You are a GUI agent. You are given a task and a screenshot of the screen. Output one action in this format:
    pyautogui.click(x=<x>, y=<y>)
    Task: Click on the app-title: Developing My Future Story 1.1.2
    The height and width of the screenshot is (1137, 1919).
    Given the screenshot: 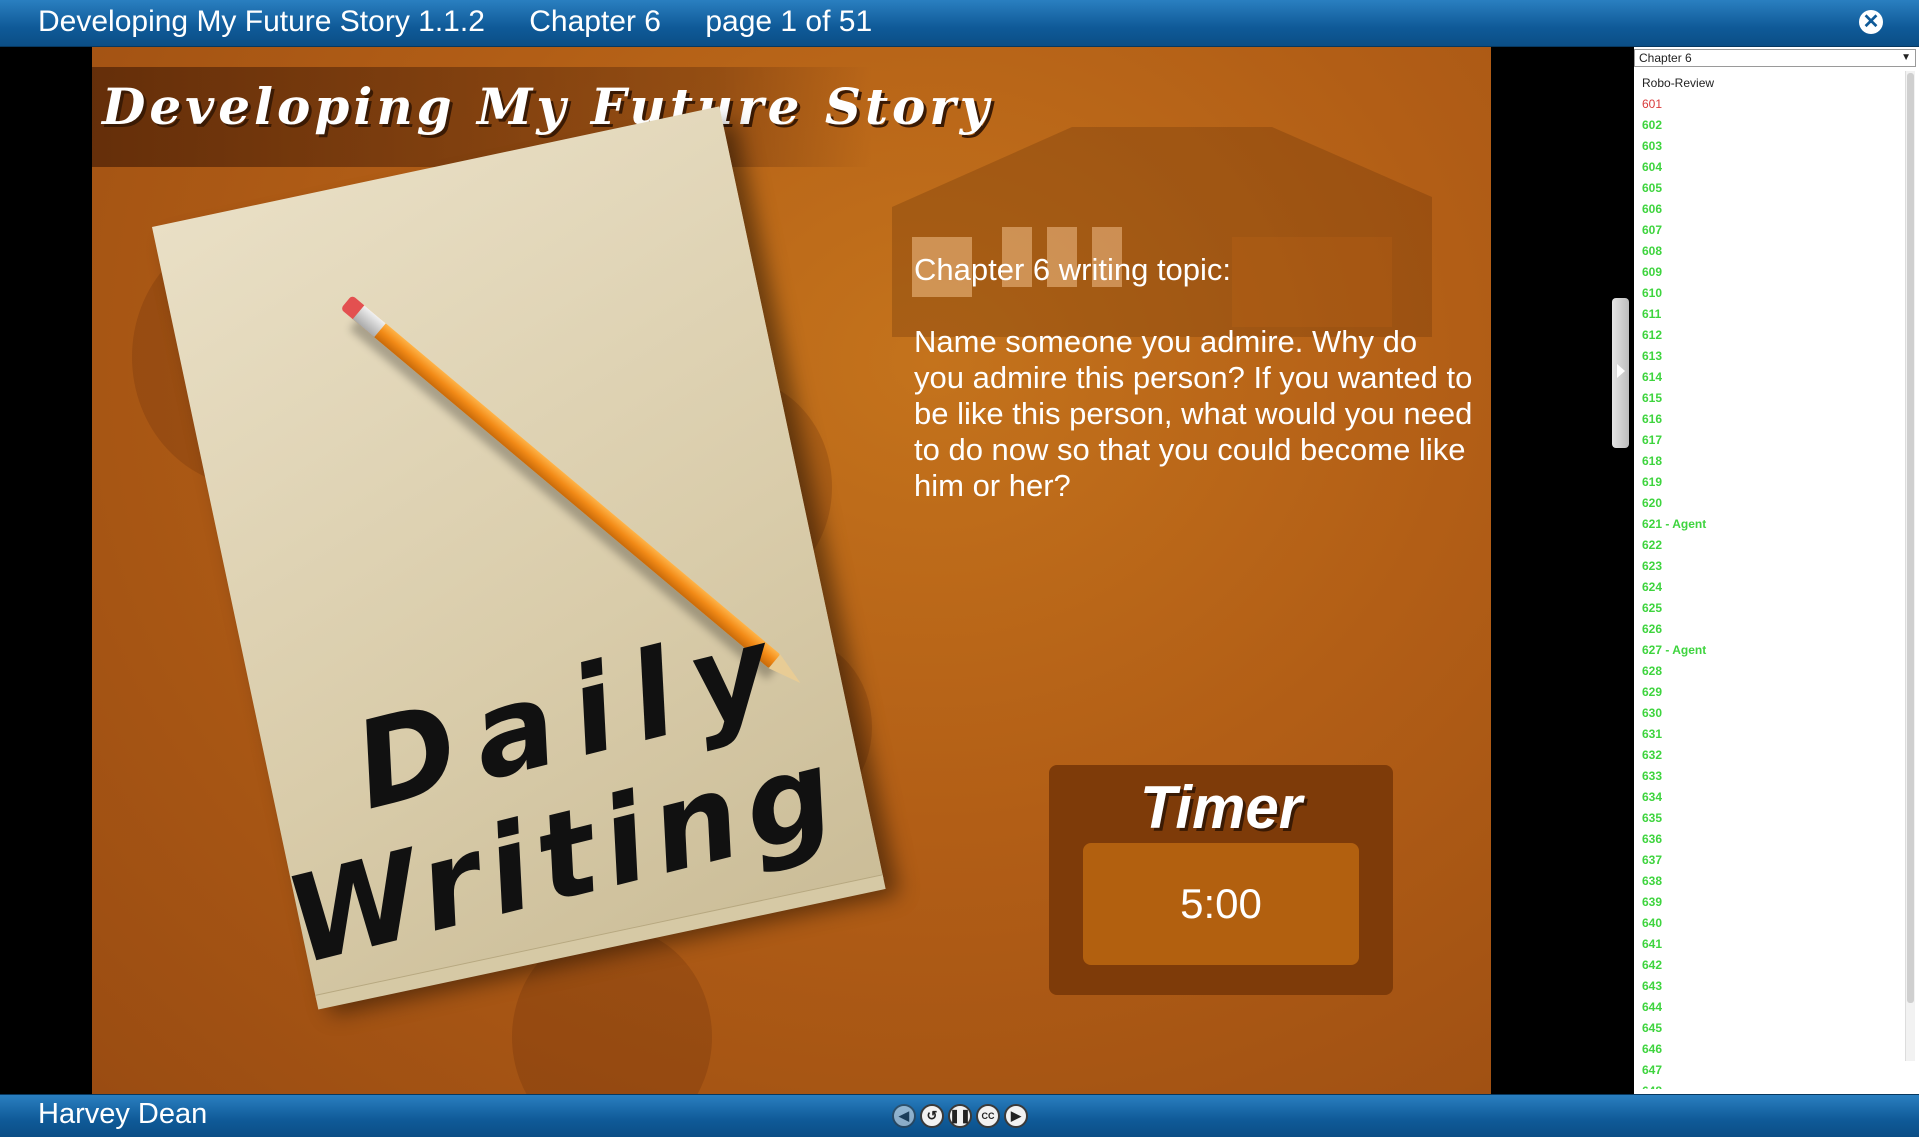 What is the action you would take?
    pyautogui.click(x=261, y=21)
    